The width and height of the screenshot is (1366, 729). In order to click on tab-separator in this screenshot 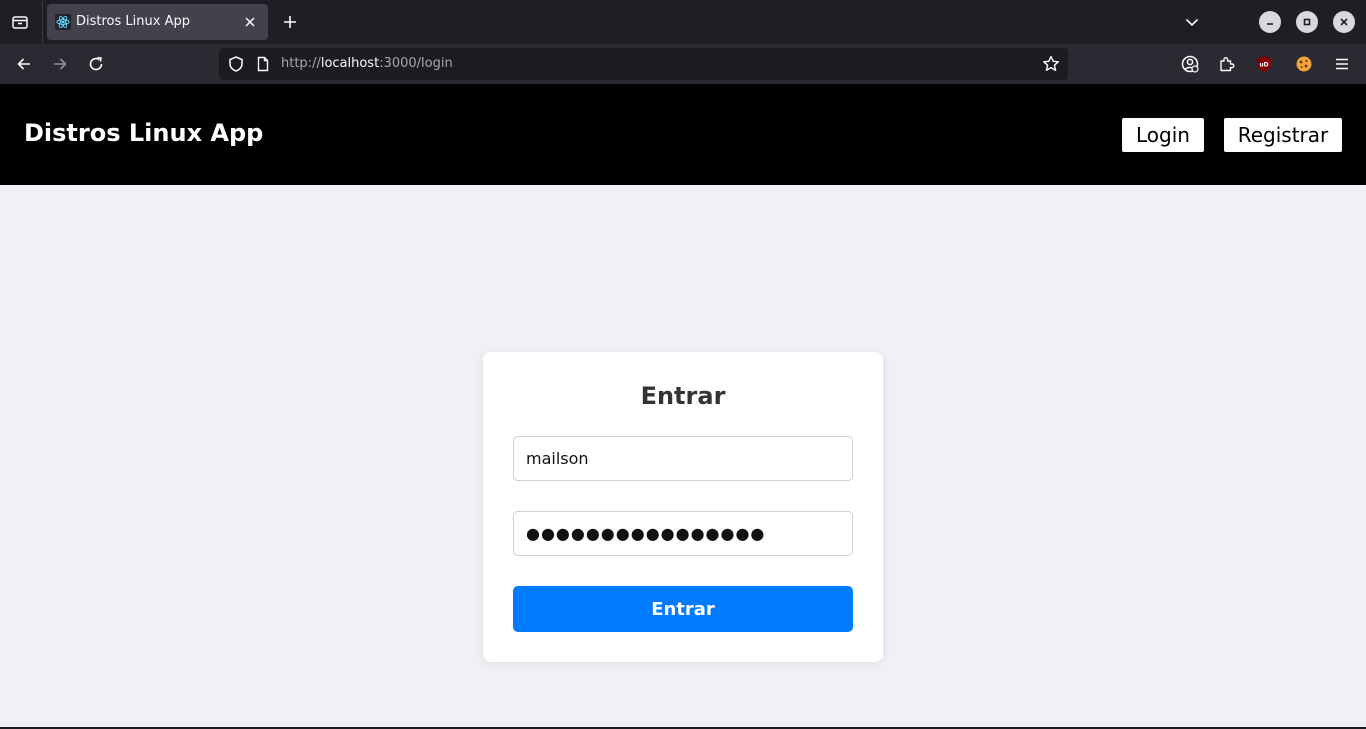, I will do `click(42, 22)`.